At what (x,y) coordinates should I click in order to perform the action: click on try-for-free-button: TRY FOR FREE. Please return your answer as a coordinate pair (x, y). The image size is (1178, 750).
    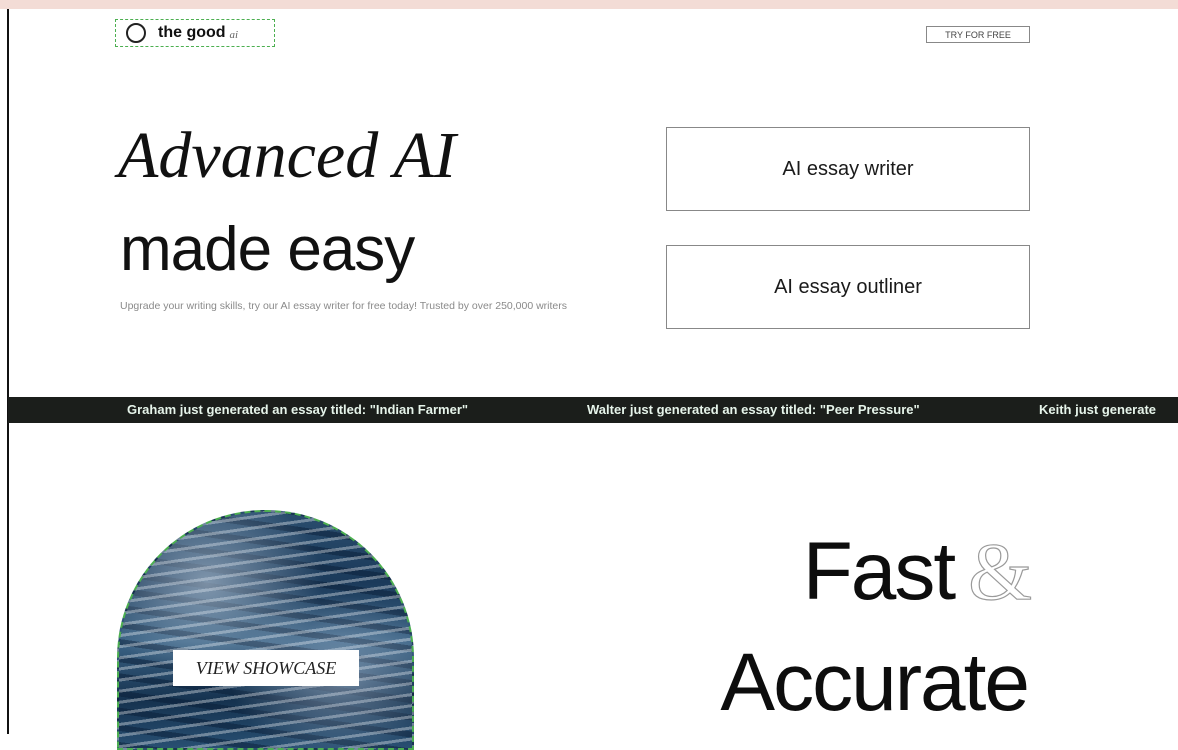
    Looking at the image, I should click on (978, 34).